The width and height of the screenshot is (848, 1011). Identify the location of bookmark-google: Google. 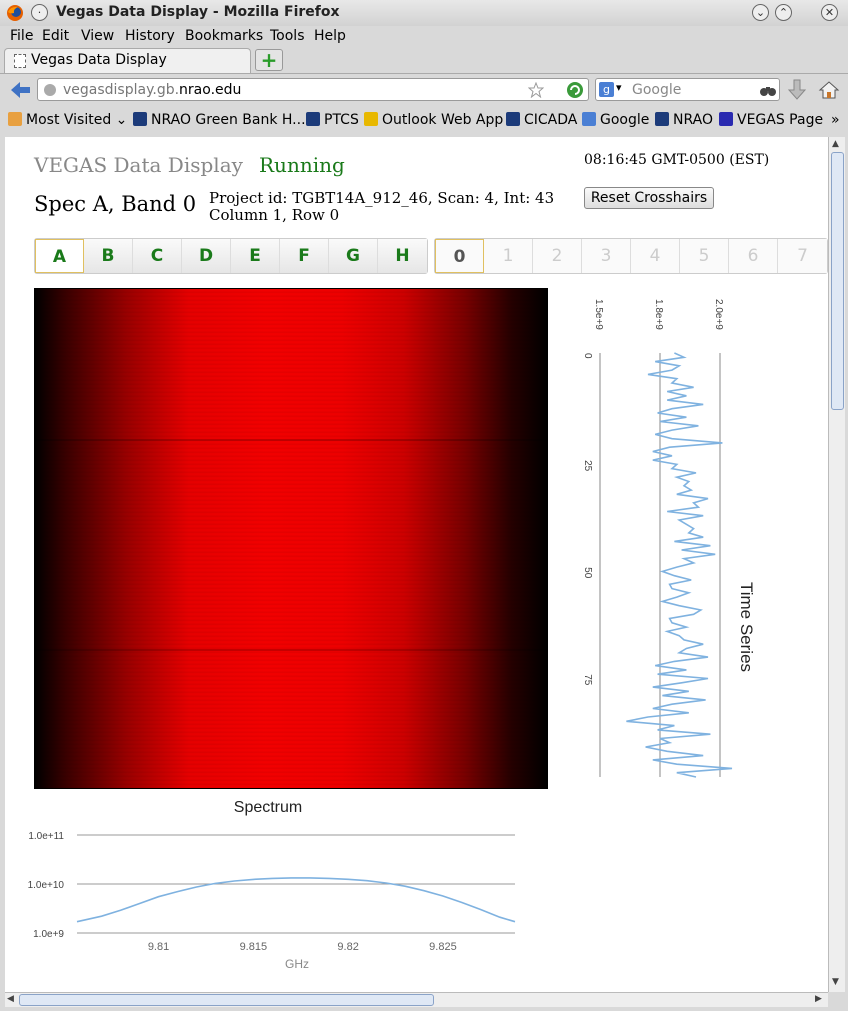
(615, 120).